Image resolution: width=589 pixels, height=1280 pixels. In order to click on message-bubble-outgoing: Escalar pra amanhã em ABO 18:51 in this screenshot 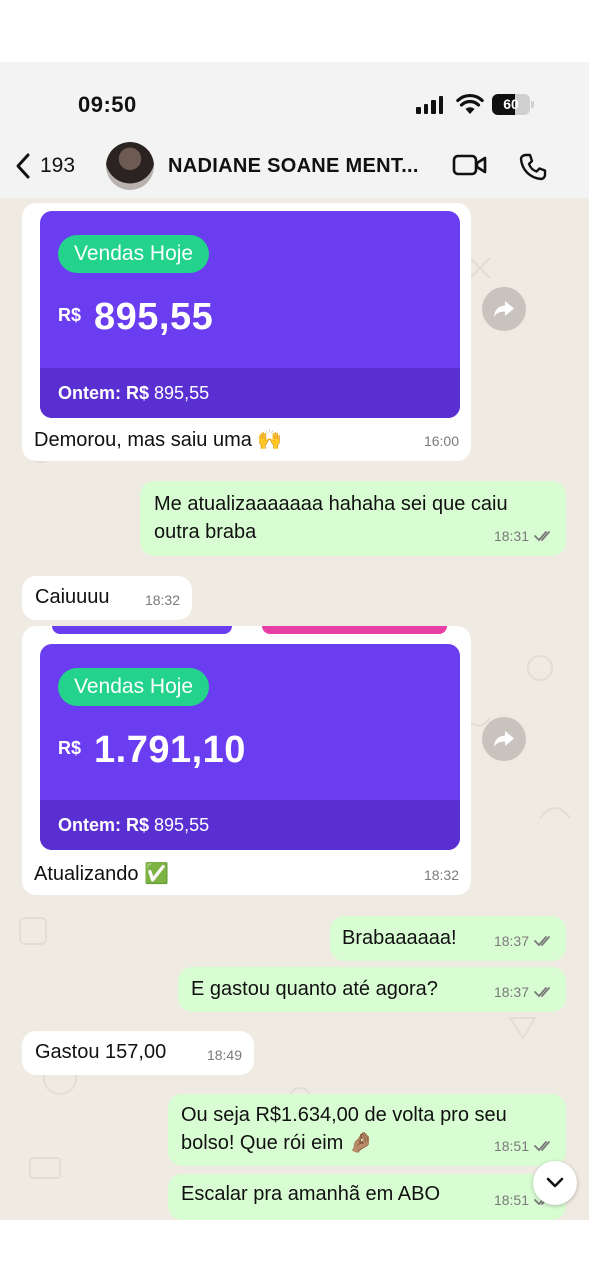, I will do `click(367, 1197)`.